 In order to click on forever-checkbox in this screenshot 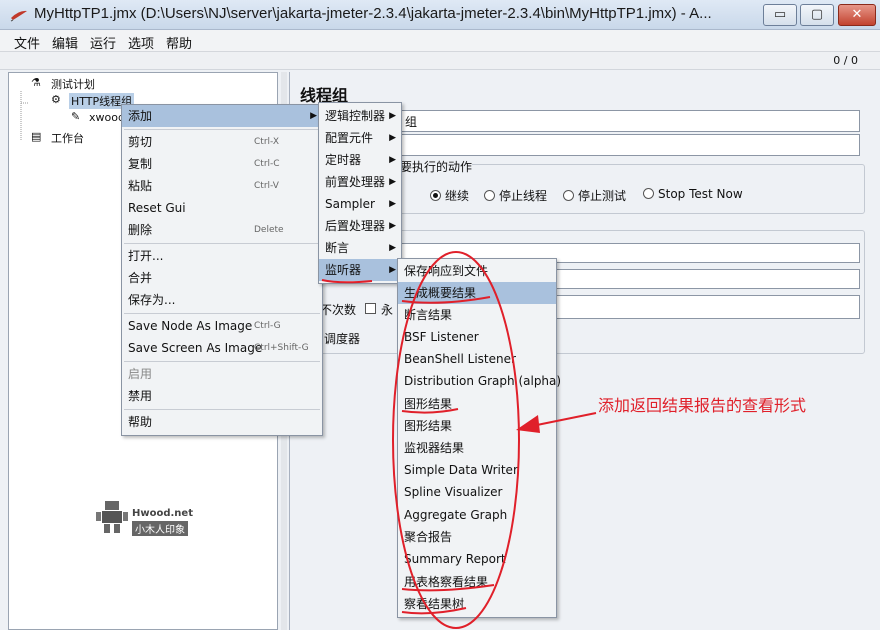, I will do `click(370, 308)`.